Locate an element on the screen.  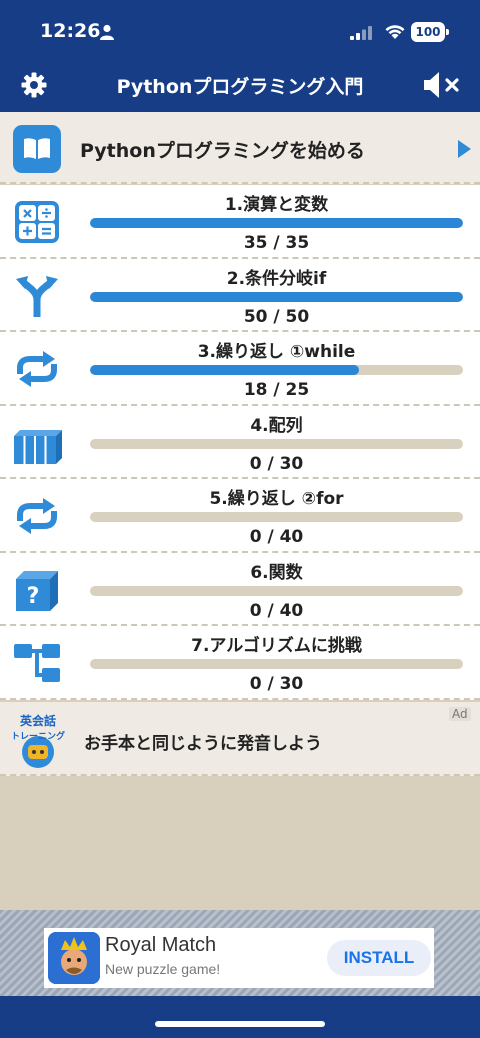
lesson-title: 1.演算と変数 is located at coordinates (276, 205).